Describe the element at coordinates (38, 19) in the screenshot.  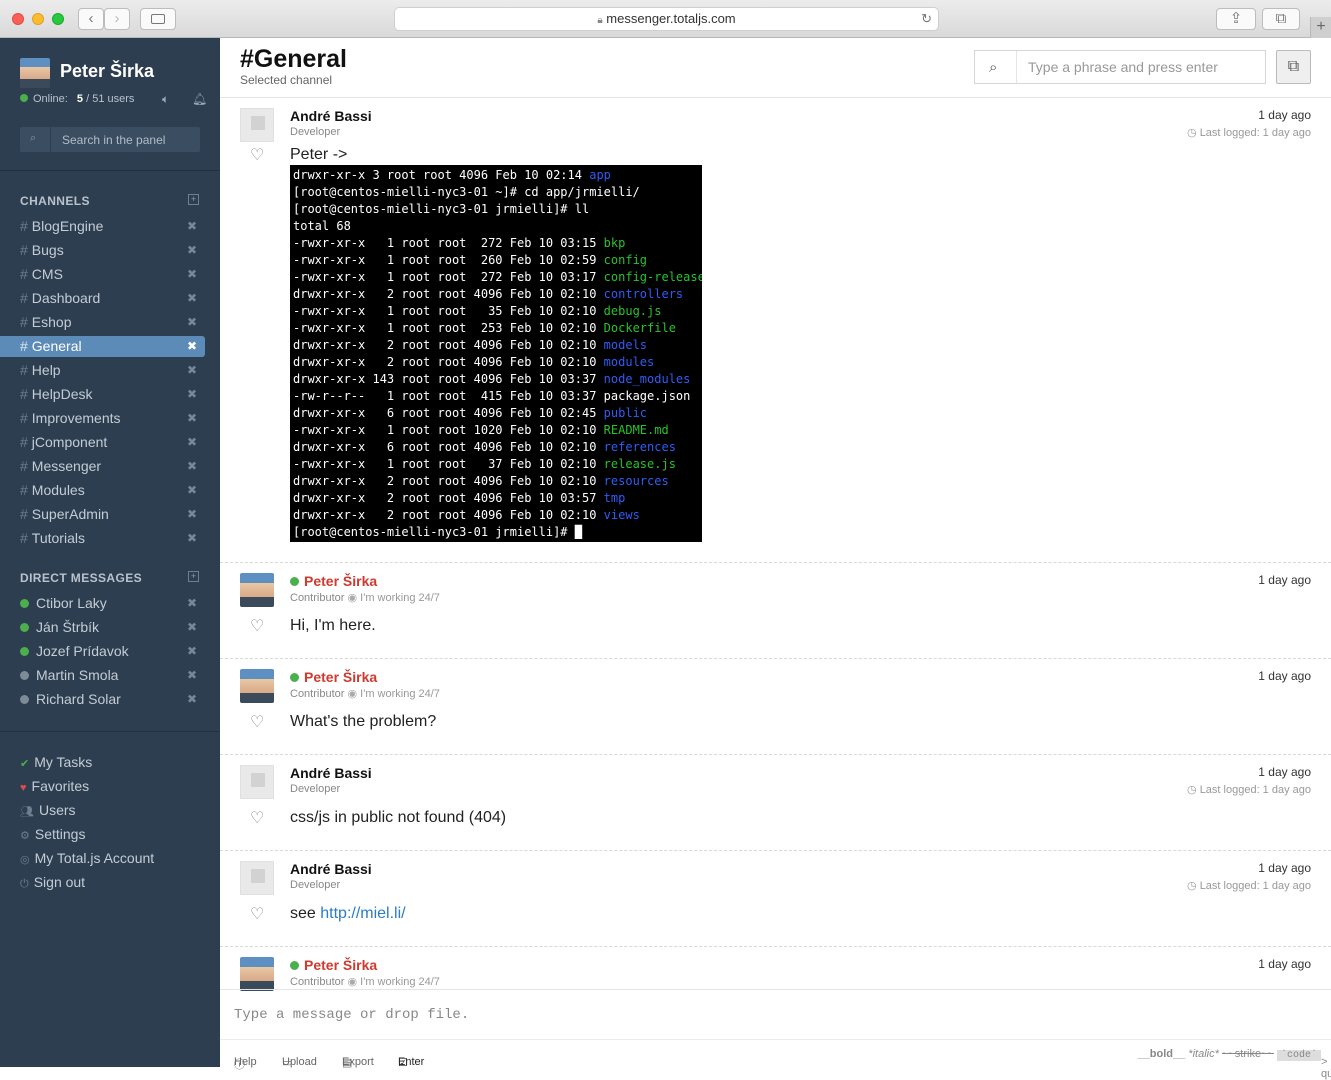
I see `minimize-window-button` at that location.